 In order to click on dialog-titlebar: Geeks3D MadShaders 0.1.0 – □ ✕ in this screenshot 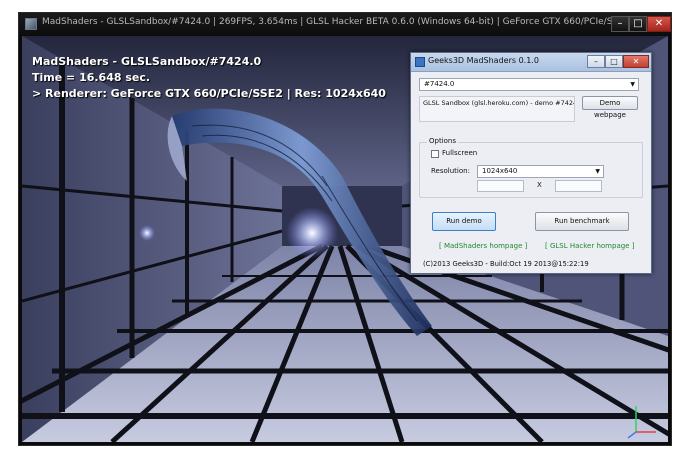, I will do `click(531, 62)`.